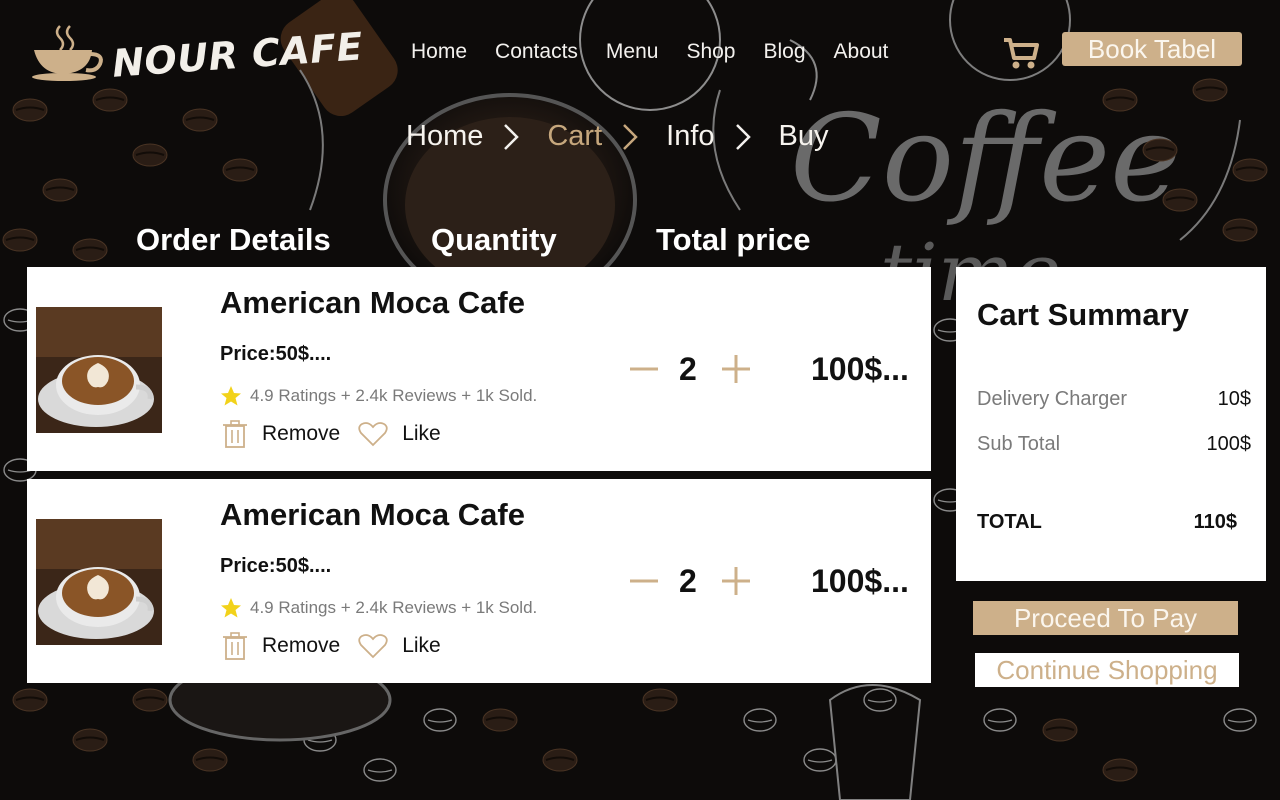 The width and height of the screenshot is (1280, 800). Describe the element at coordinates (1215, 522) in the screenshot. I see `total-value: 110$` at that location.